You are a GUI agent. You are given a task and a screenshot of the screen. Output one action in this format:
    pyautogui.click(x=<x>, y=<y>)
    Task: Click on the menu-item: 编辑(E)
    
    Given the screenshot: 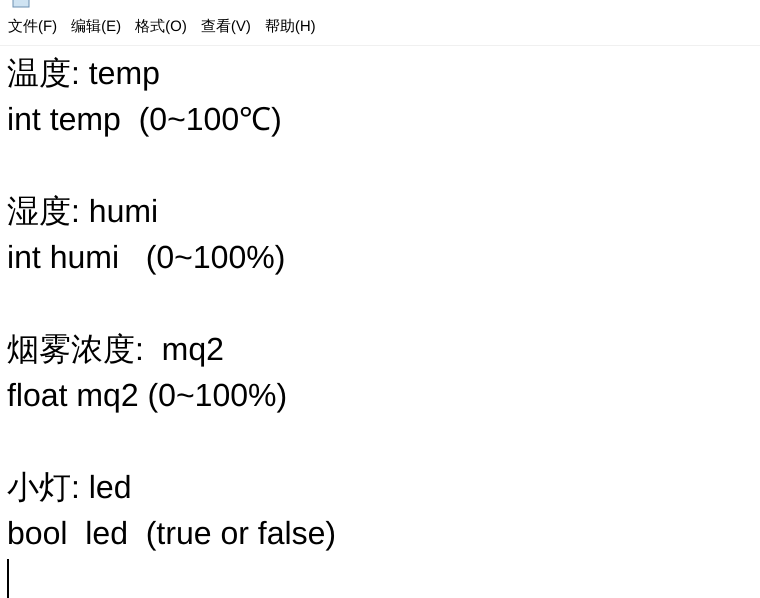 What is the action you would take?
    pyautogui.click(x=96, y=27)
    